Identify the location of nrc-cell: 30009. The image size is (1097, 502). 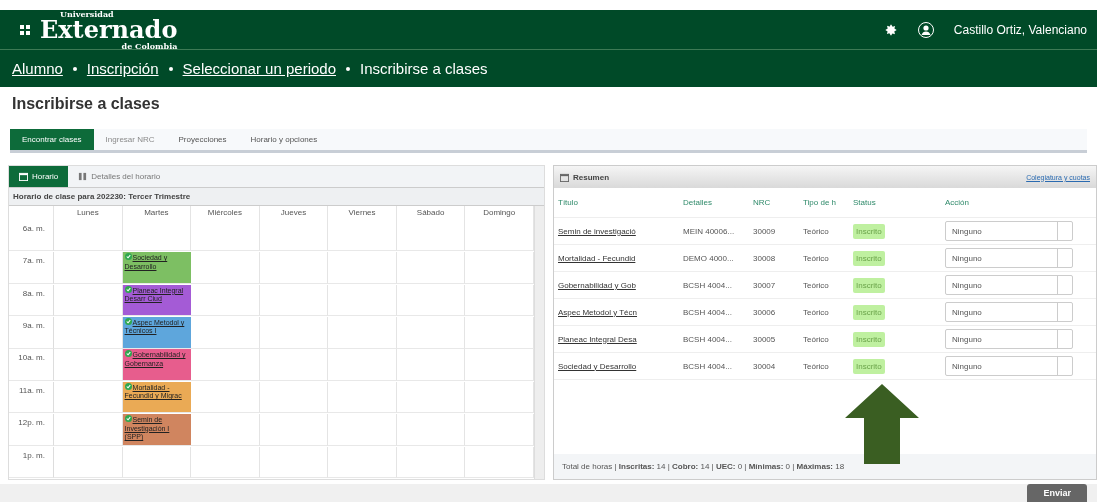
(764, 231).